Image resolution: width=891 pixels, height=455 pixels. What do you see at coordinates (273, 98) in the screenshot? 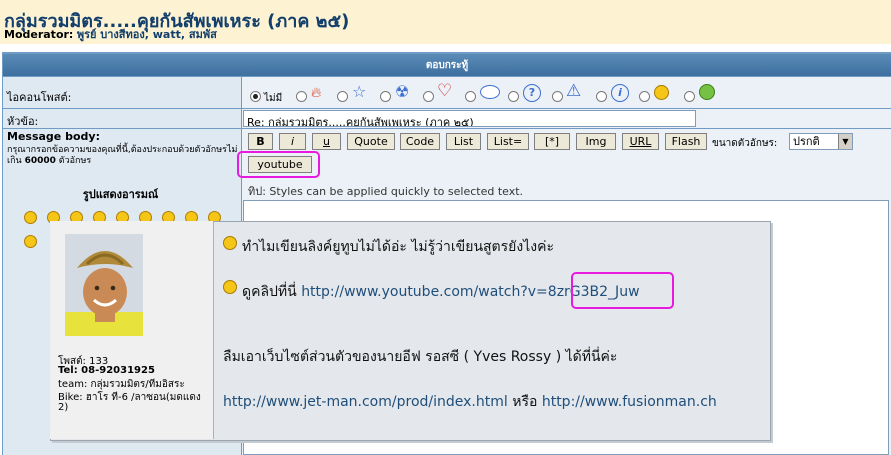
I see `icon-none-label: ไม่มี` at bounding box center [273, 98].